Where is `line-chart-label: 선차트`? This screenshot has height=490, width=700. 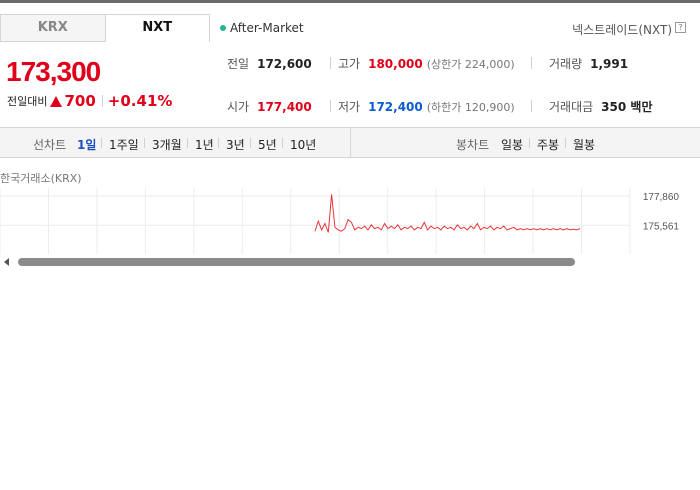
line-chart-label: 선차트 is located at coordinates (50, 145).